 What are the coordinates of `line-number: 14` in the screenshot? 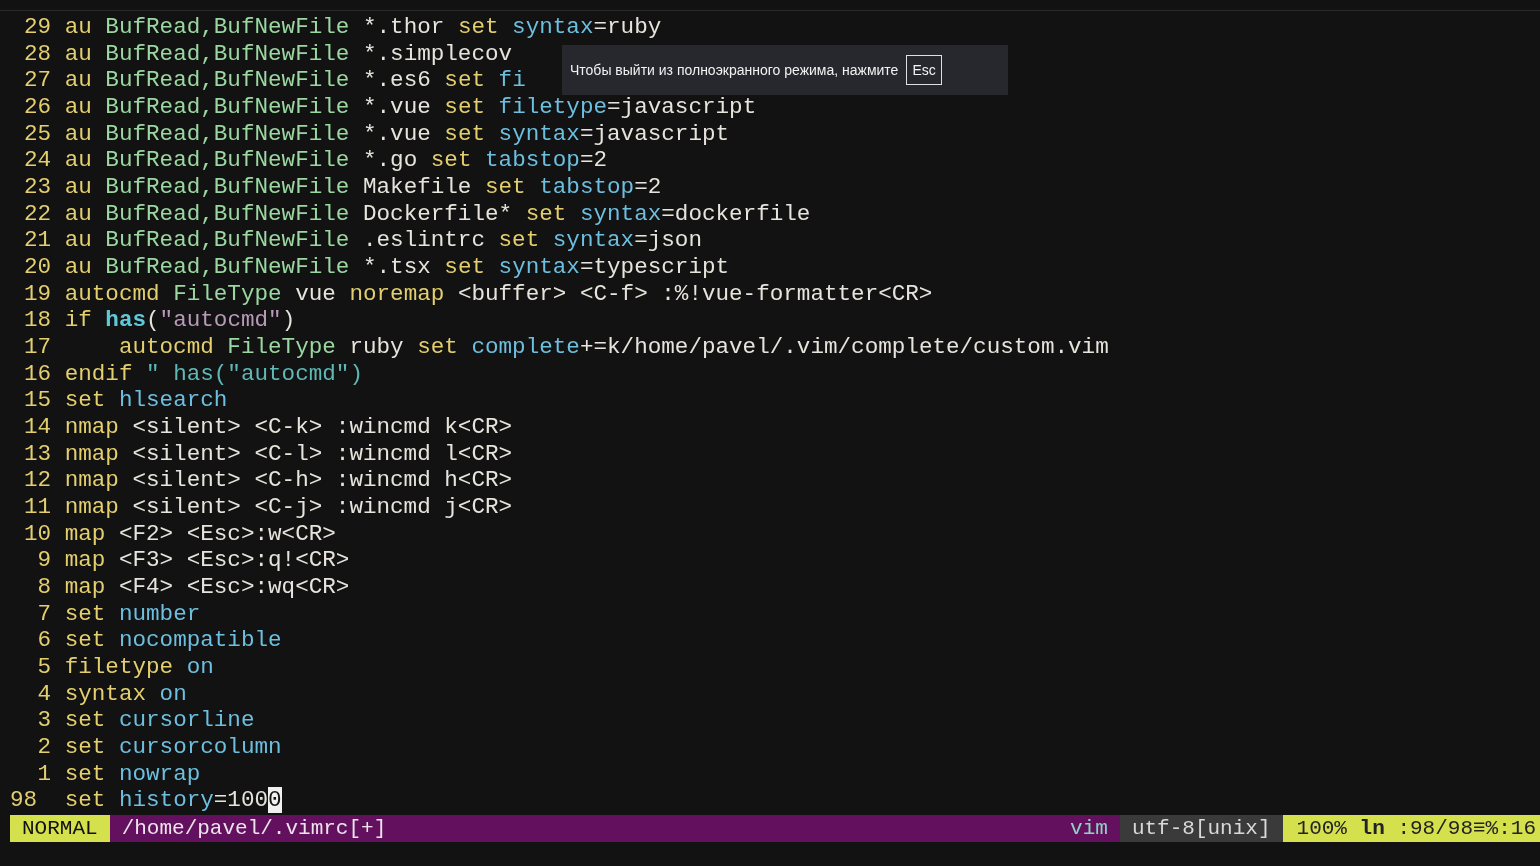 It's located at (38, 427).